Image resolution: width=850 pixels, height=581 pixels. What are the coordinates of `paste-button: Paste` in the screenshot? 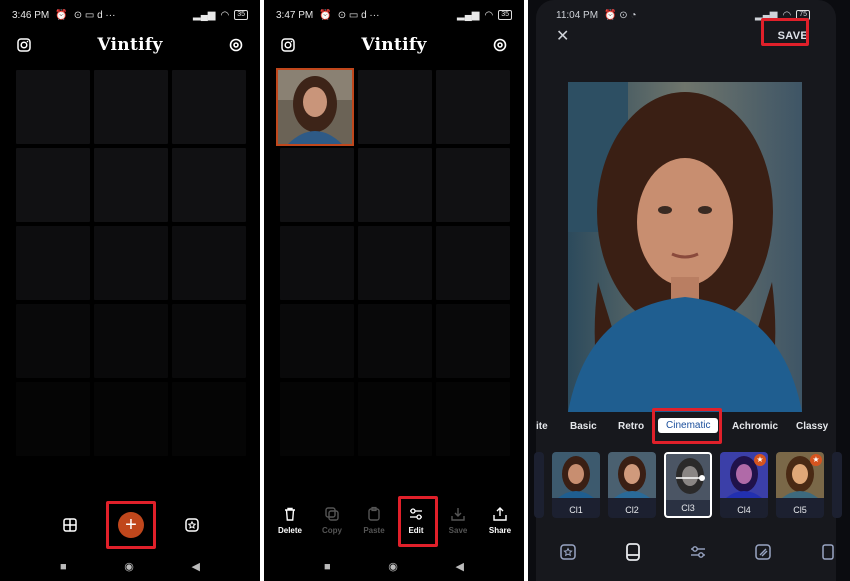 It's located at (374, 520).